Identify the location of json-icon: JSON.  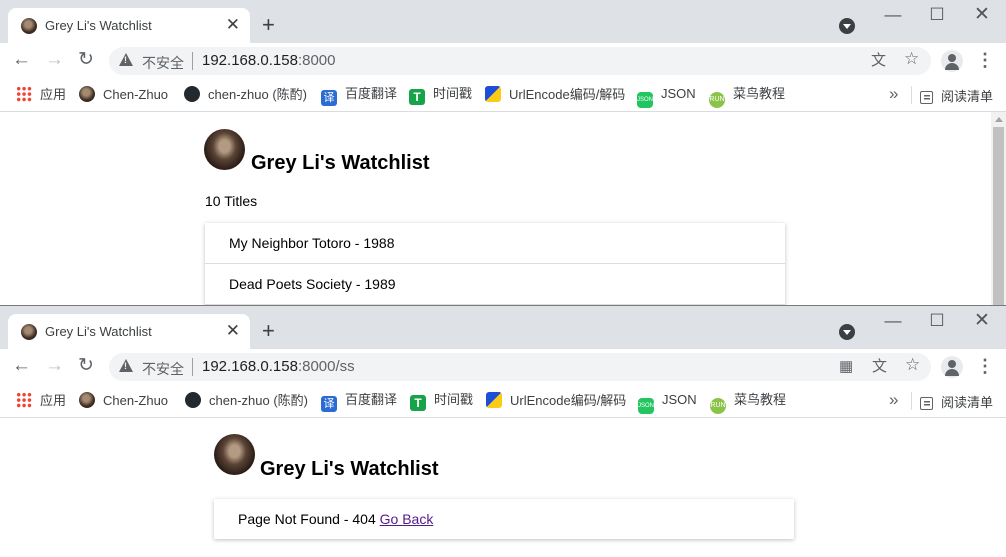
(645, 100).